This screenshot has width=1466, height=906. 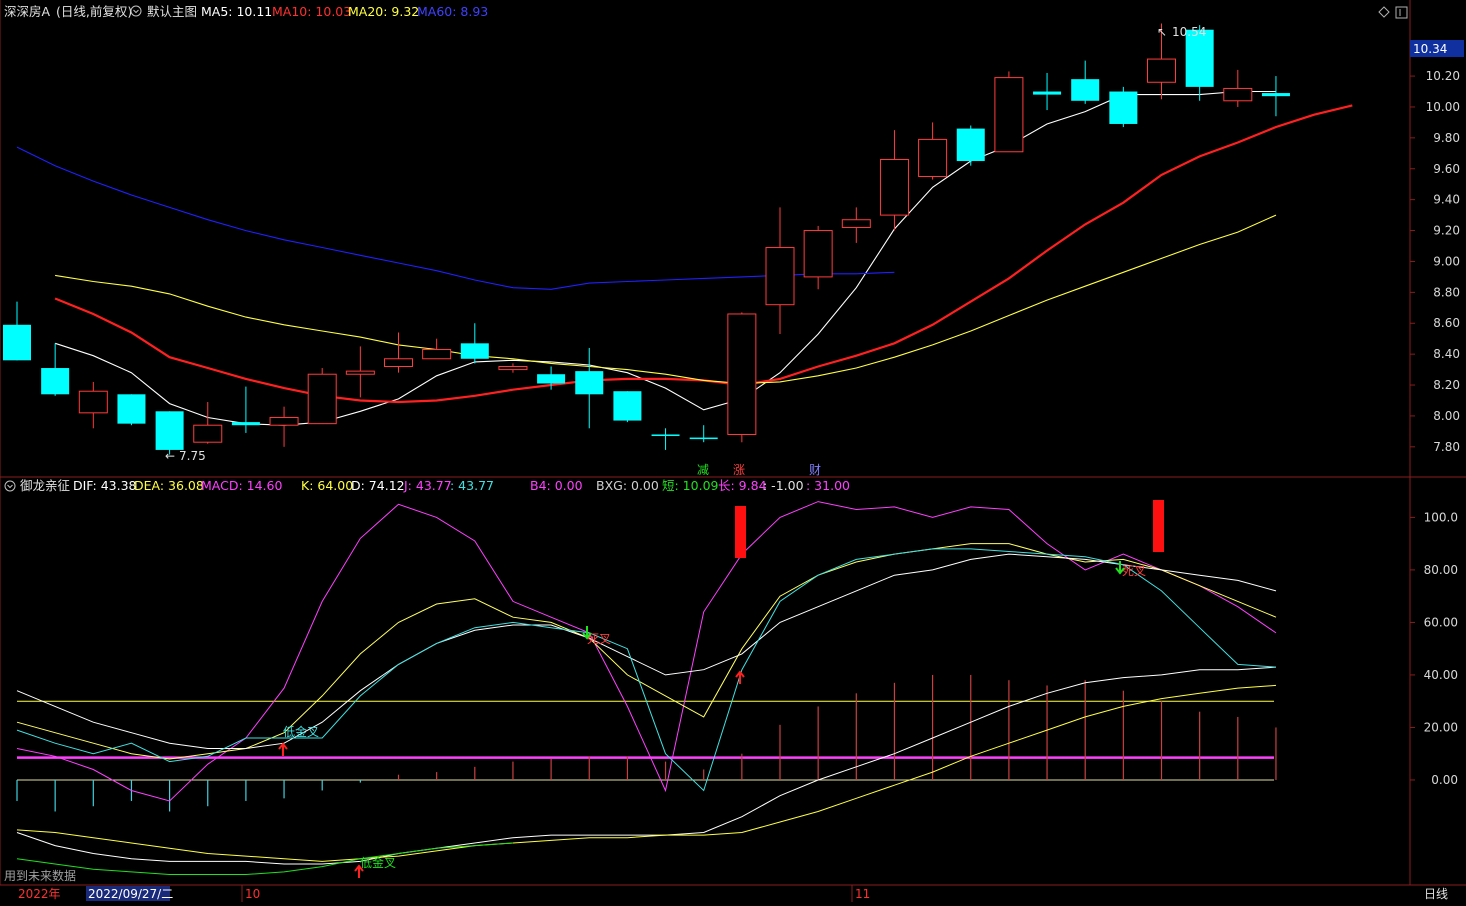 What do you see at coordinates (452, 11) in the screenshot?
I see `ma60-value: MA60: 8.93` at bounding box center [452, 11].